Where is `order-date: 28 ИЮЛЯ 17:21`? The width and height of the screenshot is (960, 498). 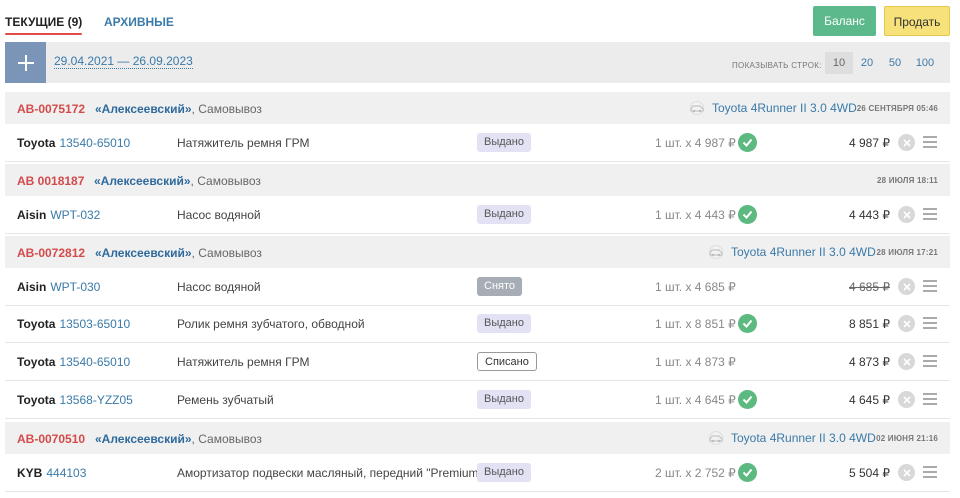
order-date: 28 ИЮЛЯ 17:21 is located at coordinates (907, 252).